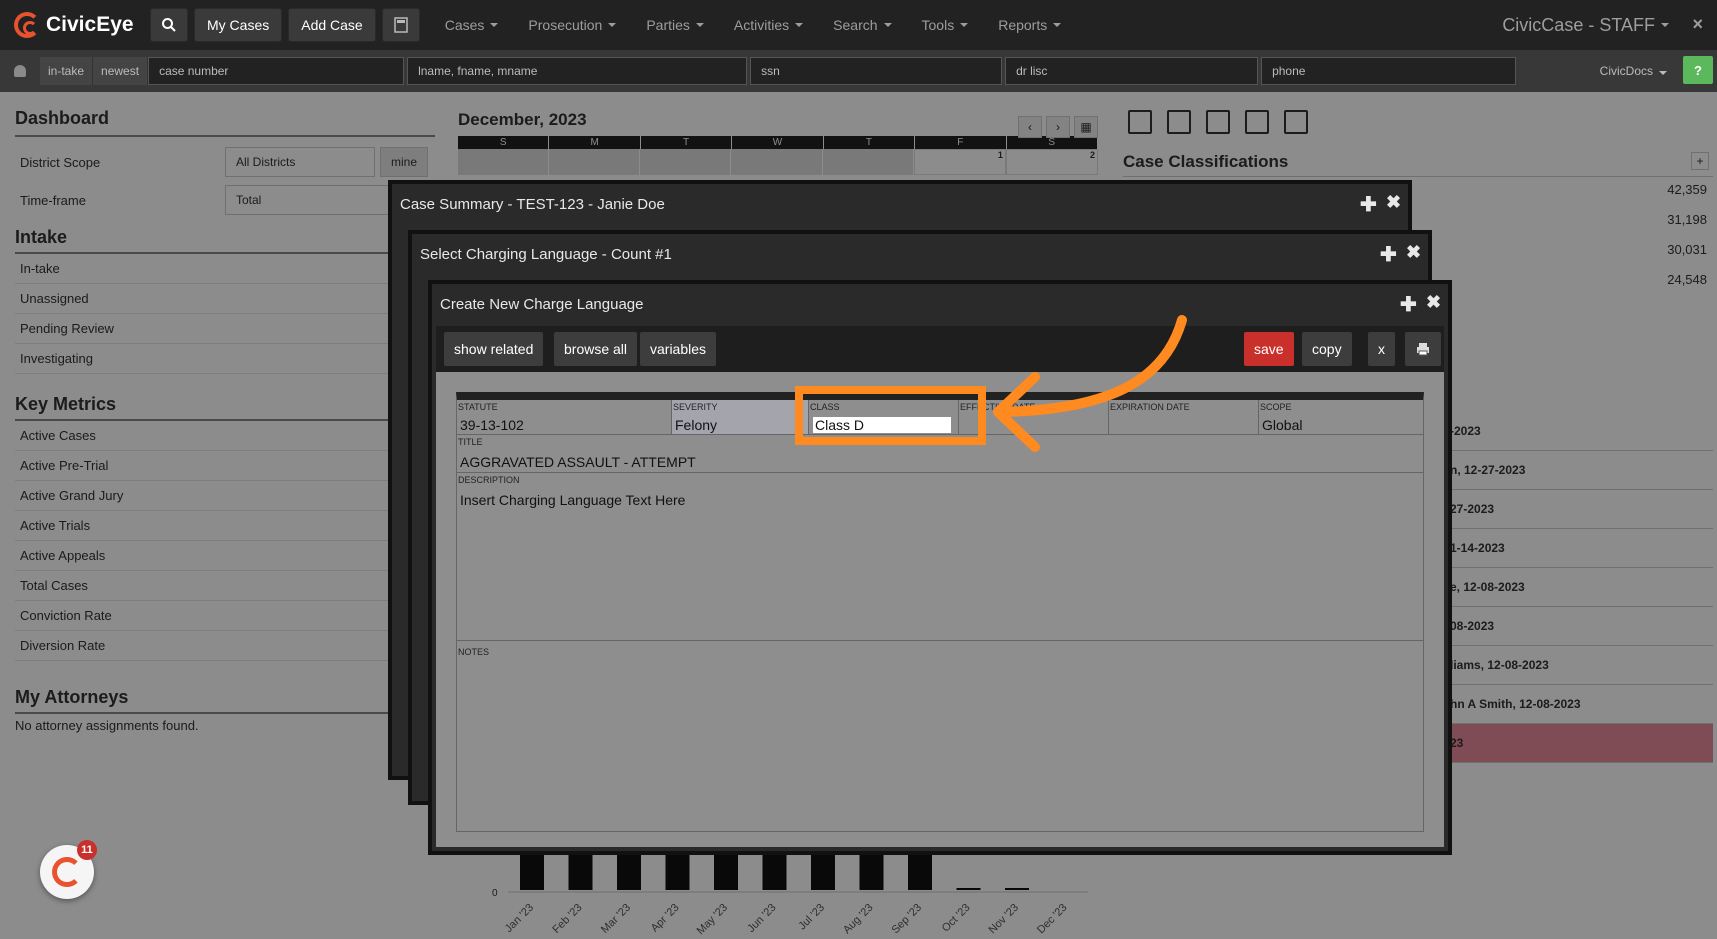 The width and height of the screenshot is (1717, 939). What do you see at coordinates (90, 24) in the screenshot?
I see `brand-name: CivicEye` at bounding box center [90, 24].